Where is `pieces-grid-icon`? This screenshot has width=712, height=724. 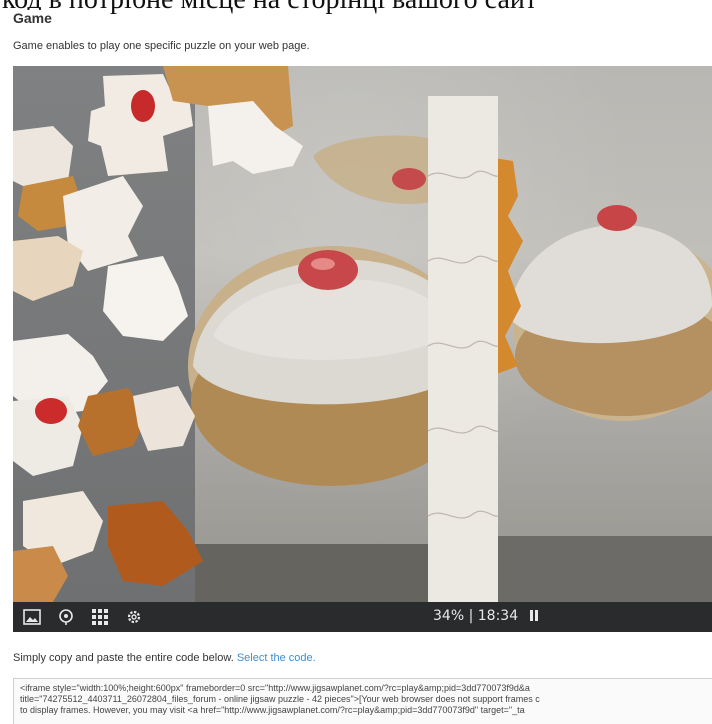 pieces-grid-icon is located at coordinates (100, 617).